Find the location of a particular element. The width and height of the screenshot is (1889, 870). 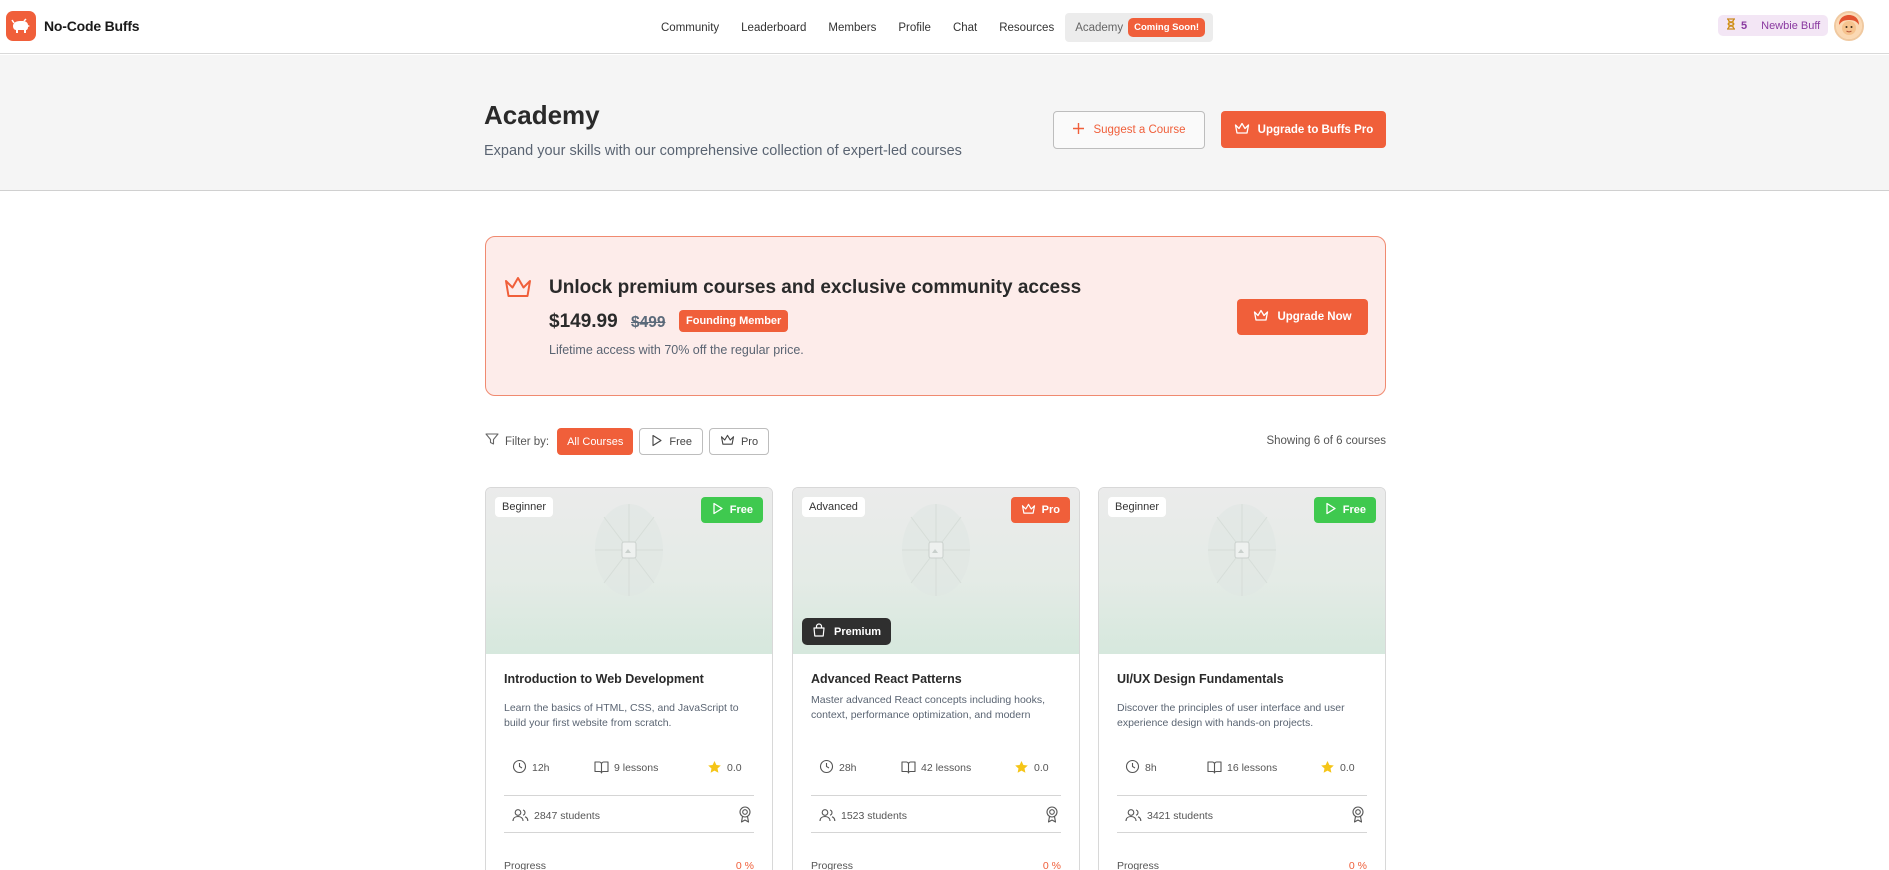

user-level-chip: 5 Newbie Buff is located at coordinates (1773, 25).